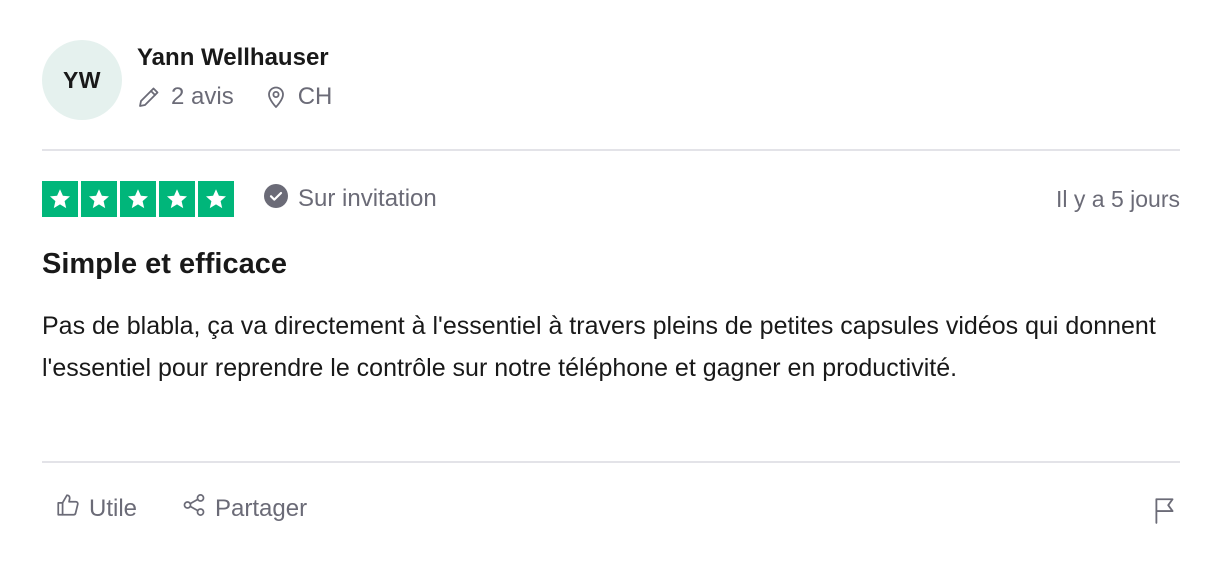  What do you see at coordinates (261, 508) in the screenshot?
I see `share-label: Partager` at bounding box center [261, 508].